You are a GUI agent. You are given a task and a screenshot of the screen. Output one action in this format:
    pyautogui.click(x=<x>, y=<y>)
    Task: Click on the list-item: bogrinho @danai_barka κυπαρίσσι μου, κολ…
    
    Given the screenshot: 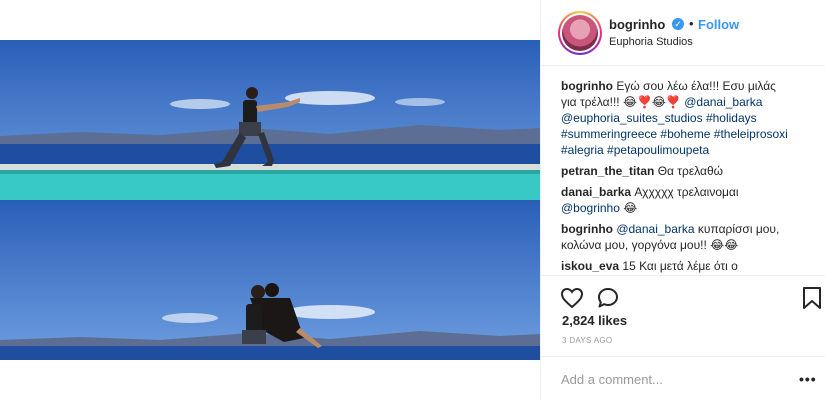 What is the action you would take?
    pyautogui.click(x=687, y=237)
    